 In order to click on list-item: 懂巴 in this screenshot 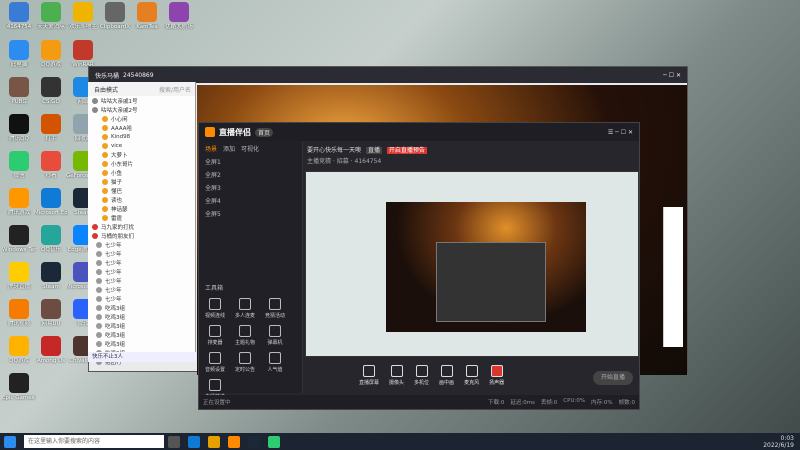, I will do `click(141, 190)`.